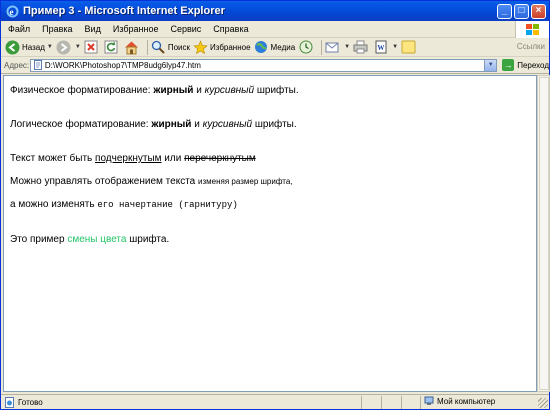 The width and height of the screenshot is (550, 410). I want to click on star-icon, so click(200, 47).